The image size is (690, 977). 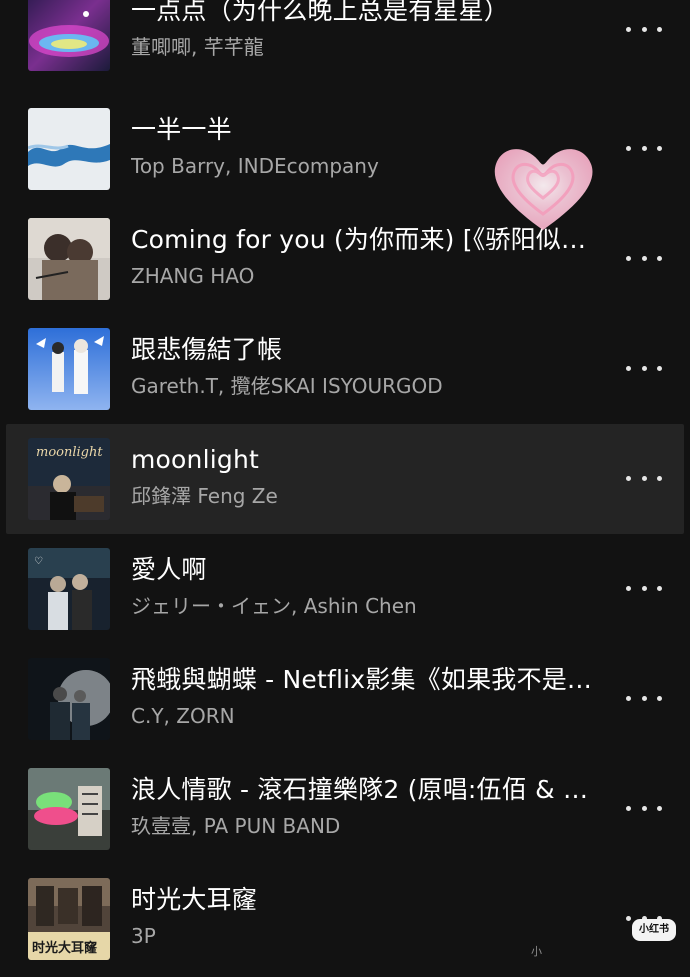 What do you see at coordinates (543, 187) in the screenshot?
I see `heart-sticker` at bounding box center [543, 187].